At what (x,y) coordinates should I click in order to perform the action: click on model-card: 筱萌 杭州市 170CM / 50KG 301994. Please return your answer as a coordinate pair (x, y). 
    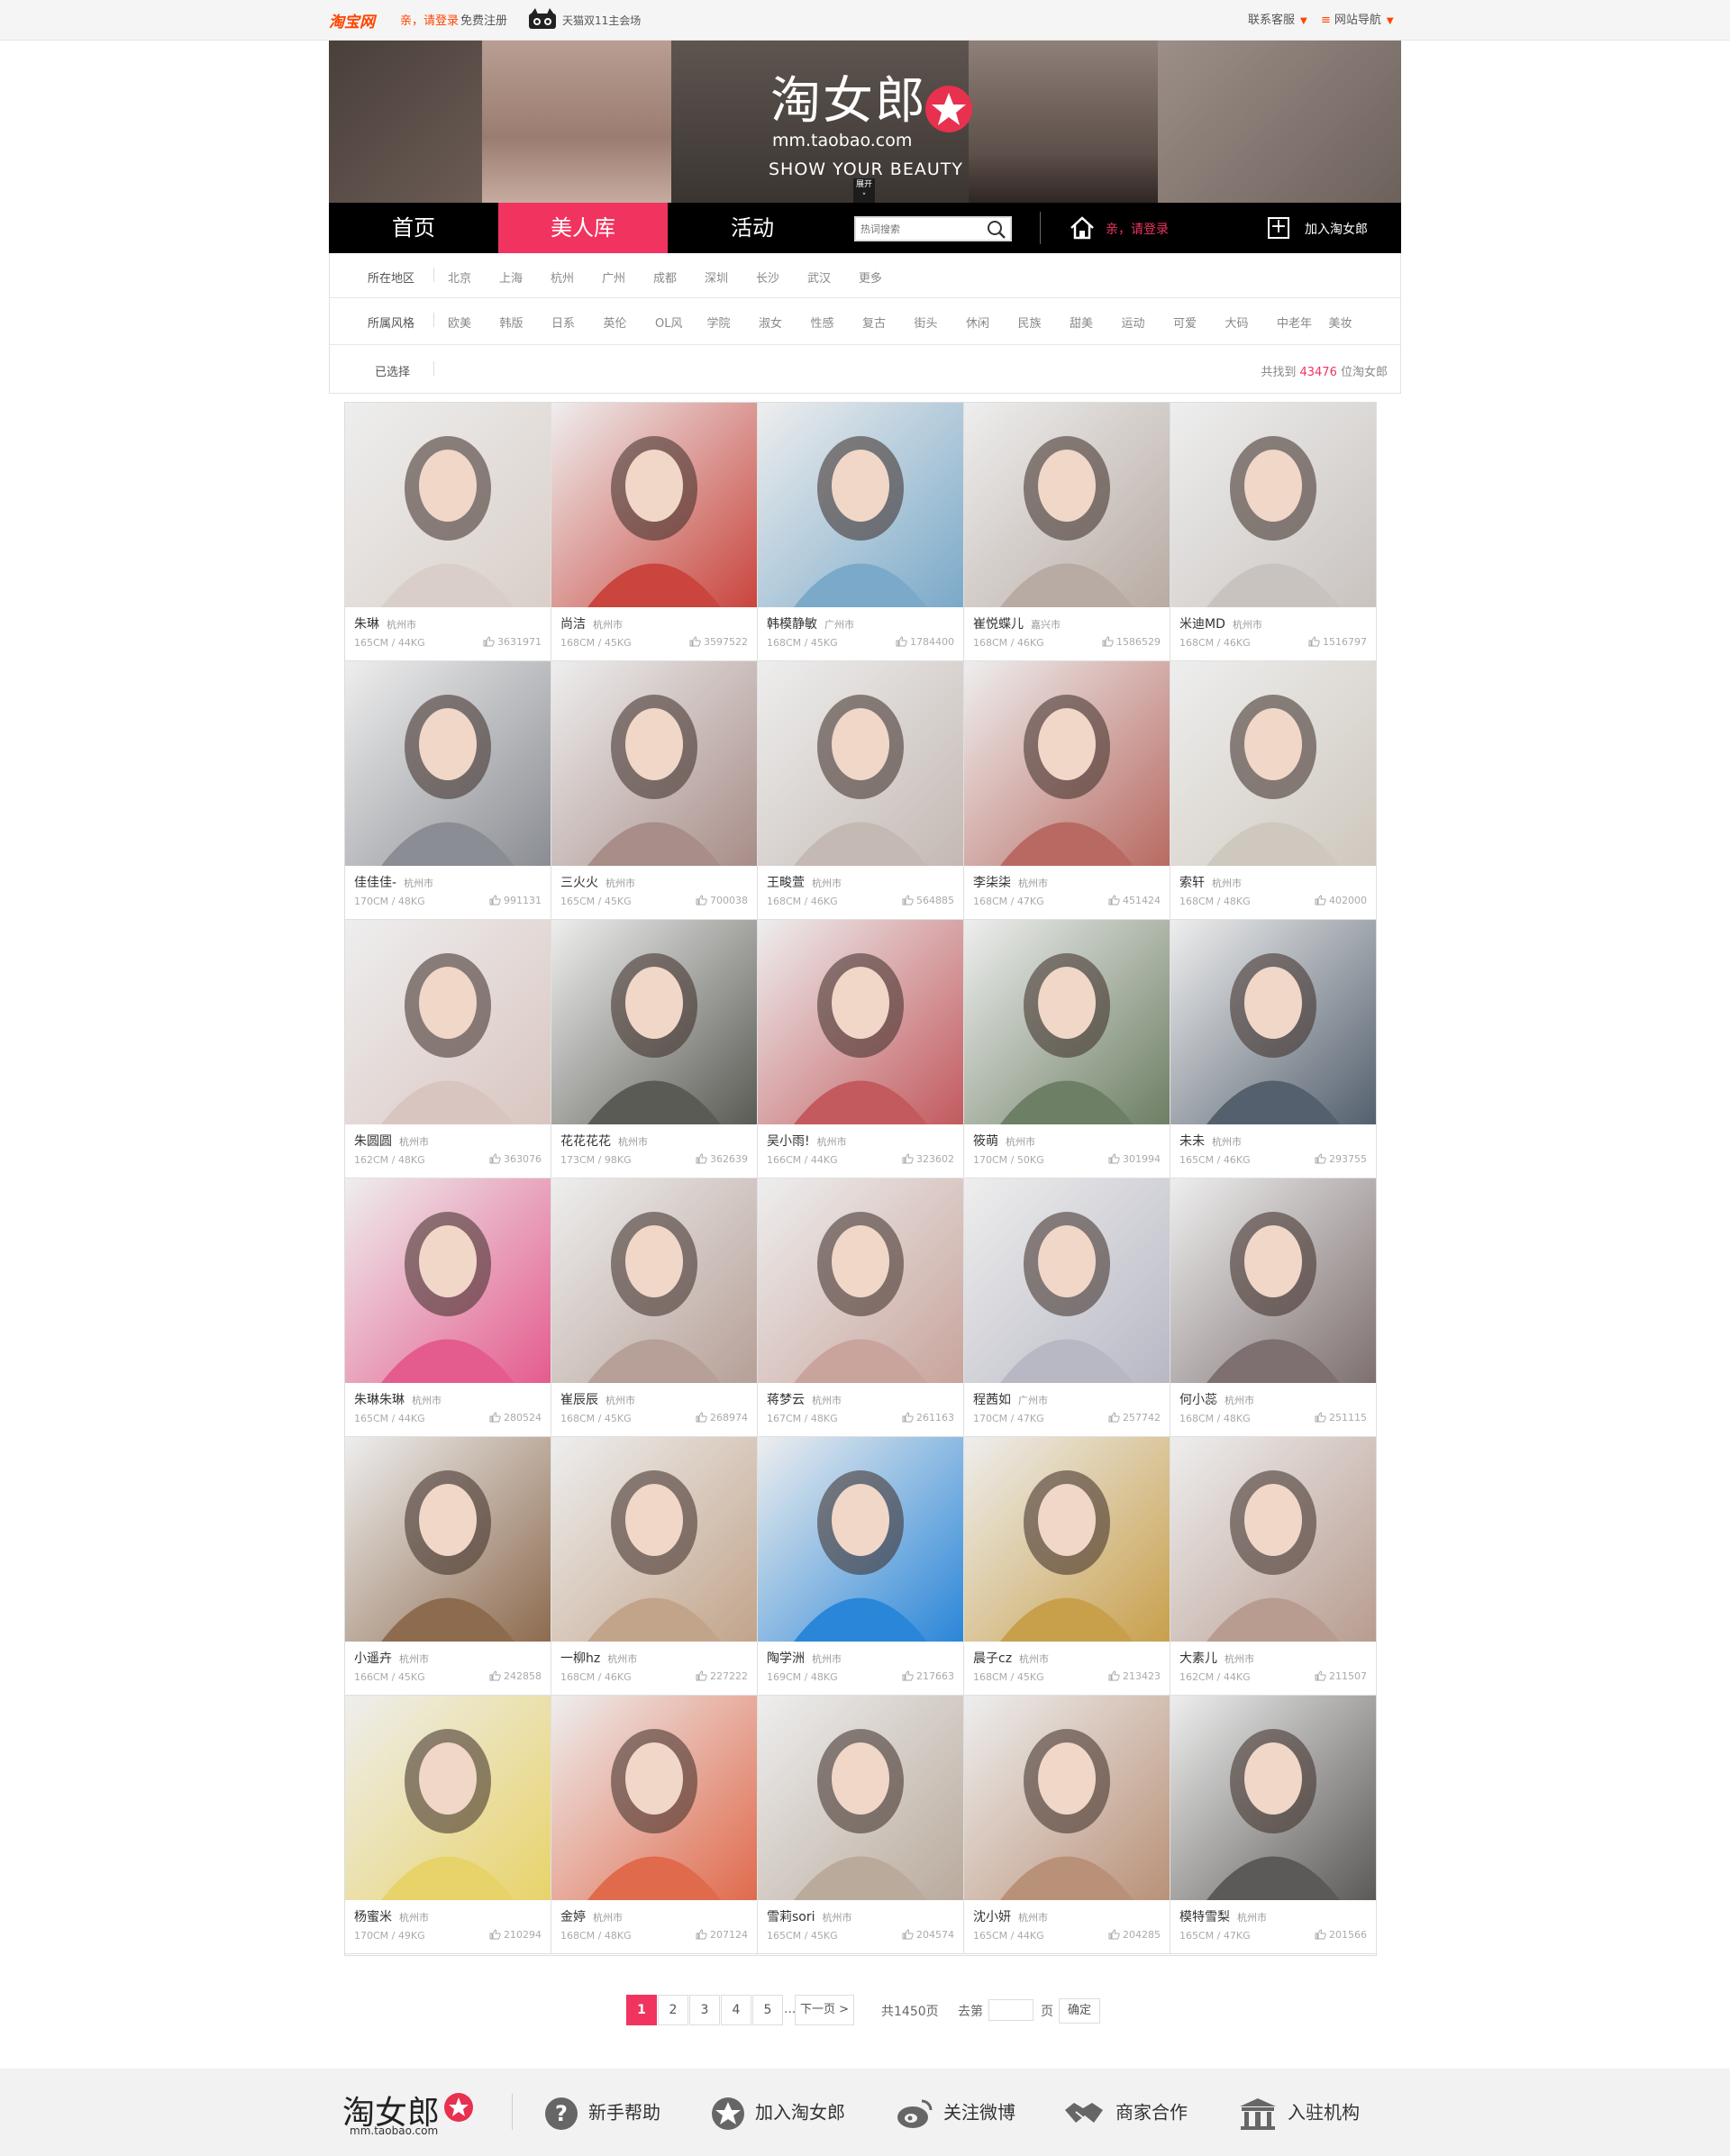
    Looking at the image, I should click on (1067, 1049).